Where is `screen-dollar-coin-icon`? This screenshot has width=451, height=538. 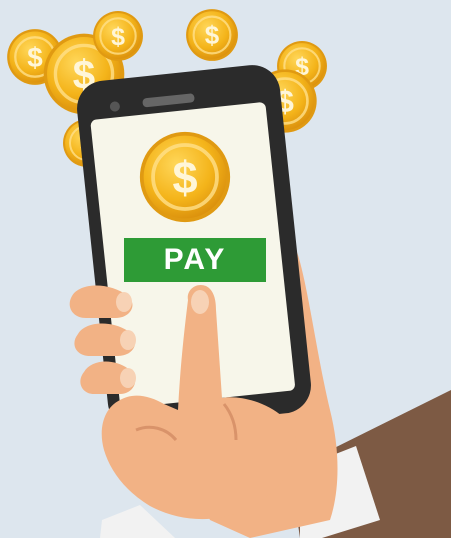
screen-dollar-coin-icon is located at coordinates (185, 177).